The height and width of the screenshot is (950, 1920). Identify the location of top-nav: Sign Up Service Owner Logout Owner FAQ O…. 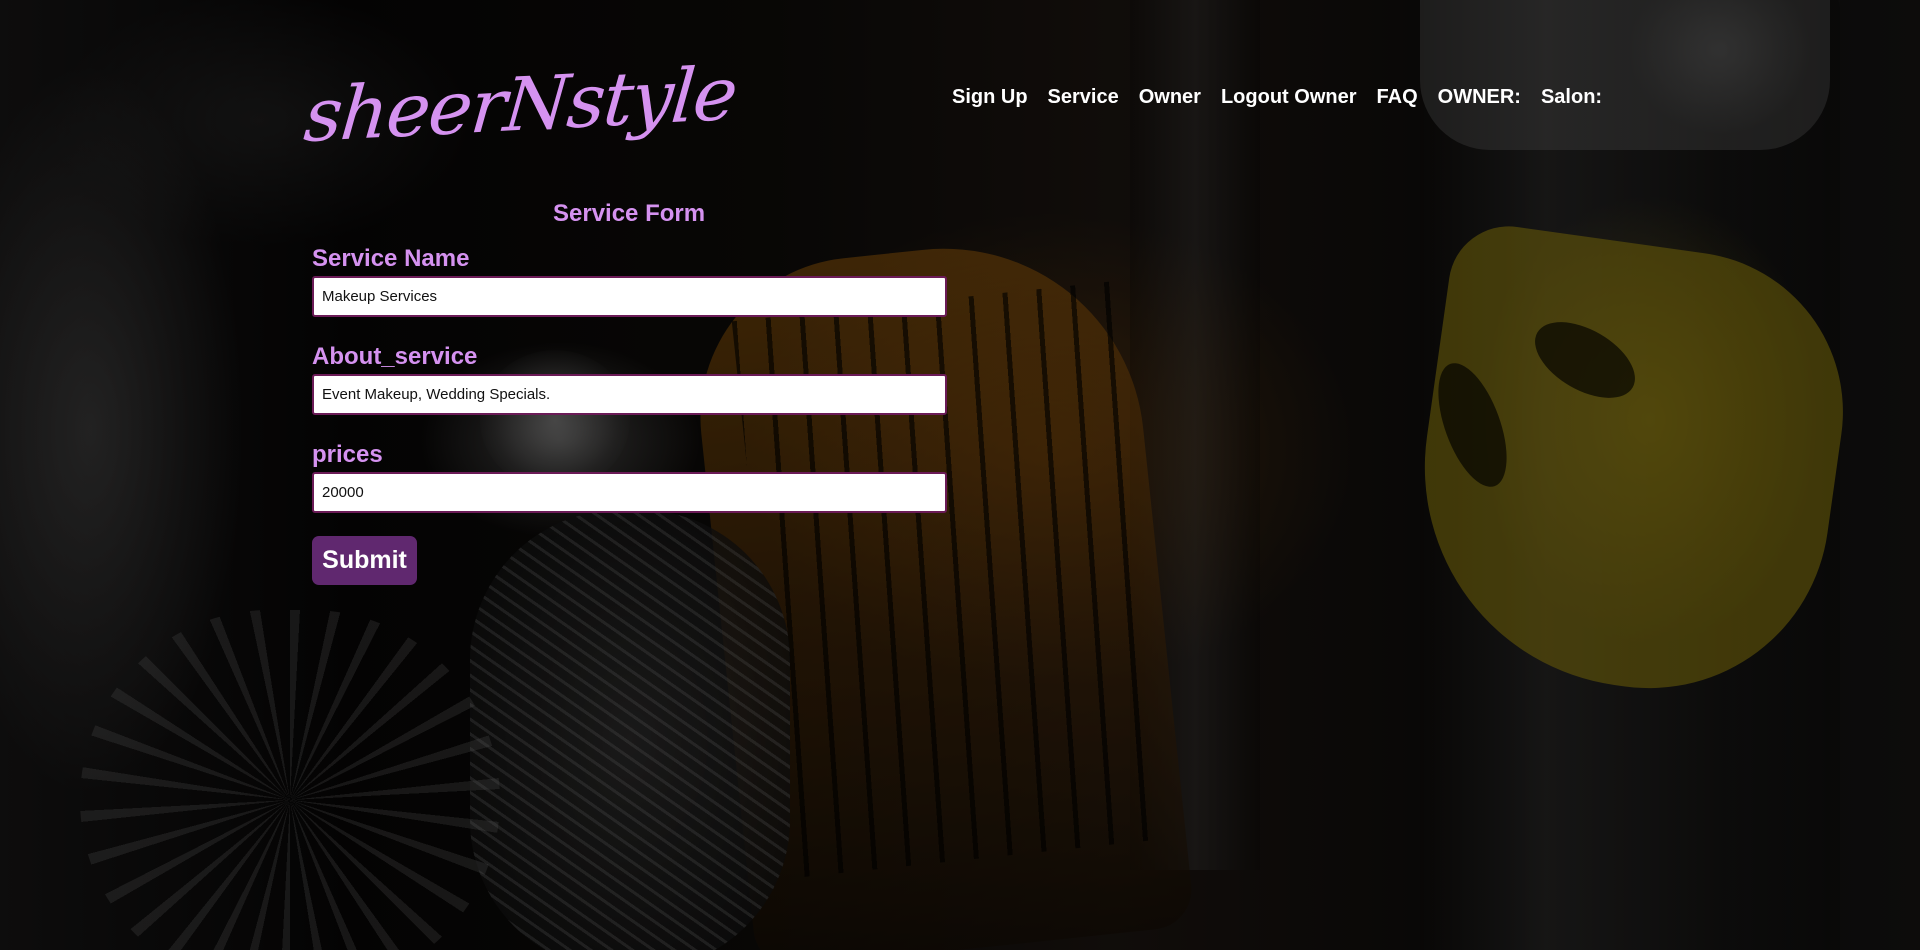
(1277, 97).